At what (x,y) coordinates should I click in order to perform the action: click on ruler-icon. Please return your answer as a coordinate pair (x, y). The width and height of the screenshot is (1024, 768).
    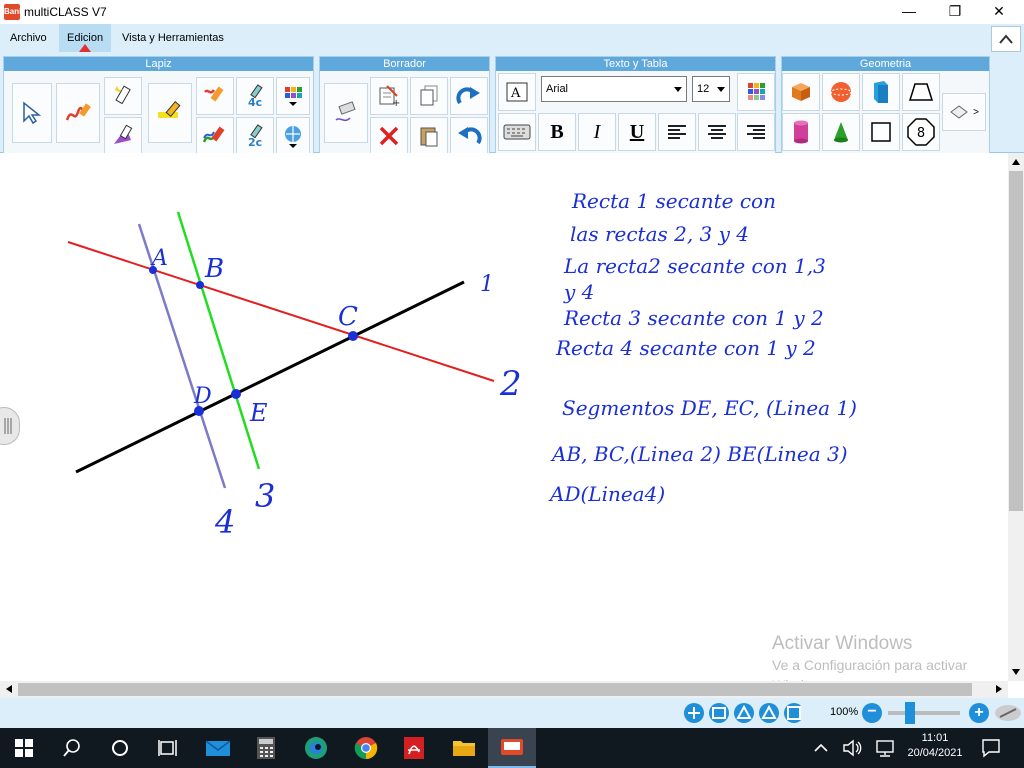
    Looking at the image, I should click on (959, 112).